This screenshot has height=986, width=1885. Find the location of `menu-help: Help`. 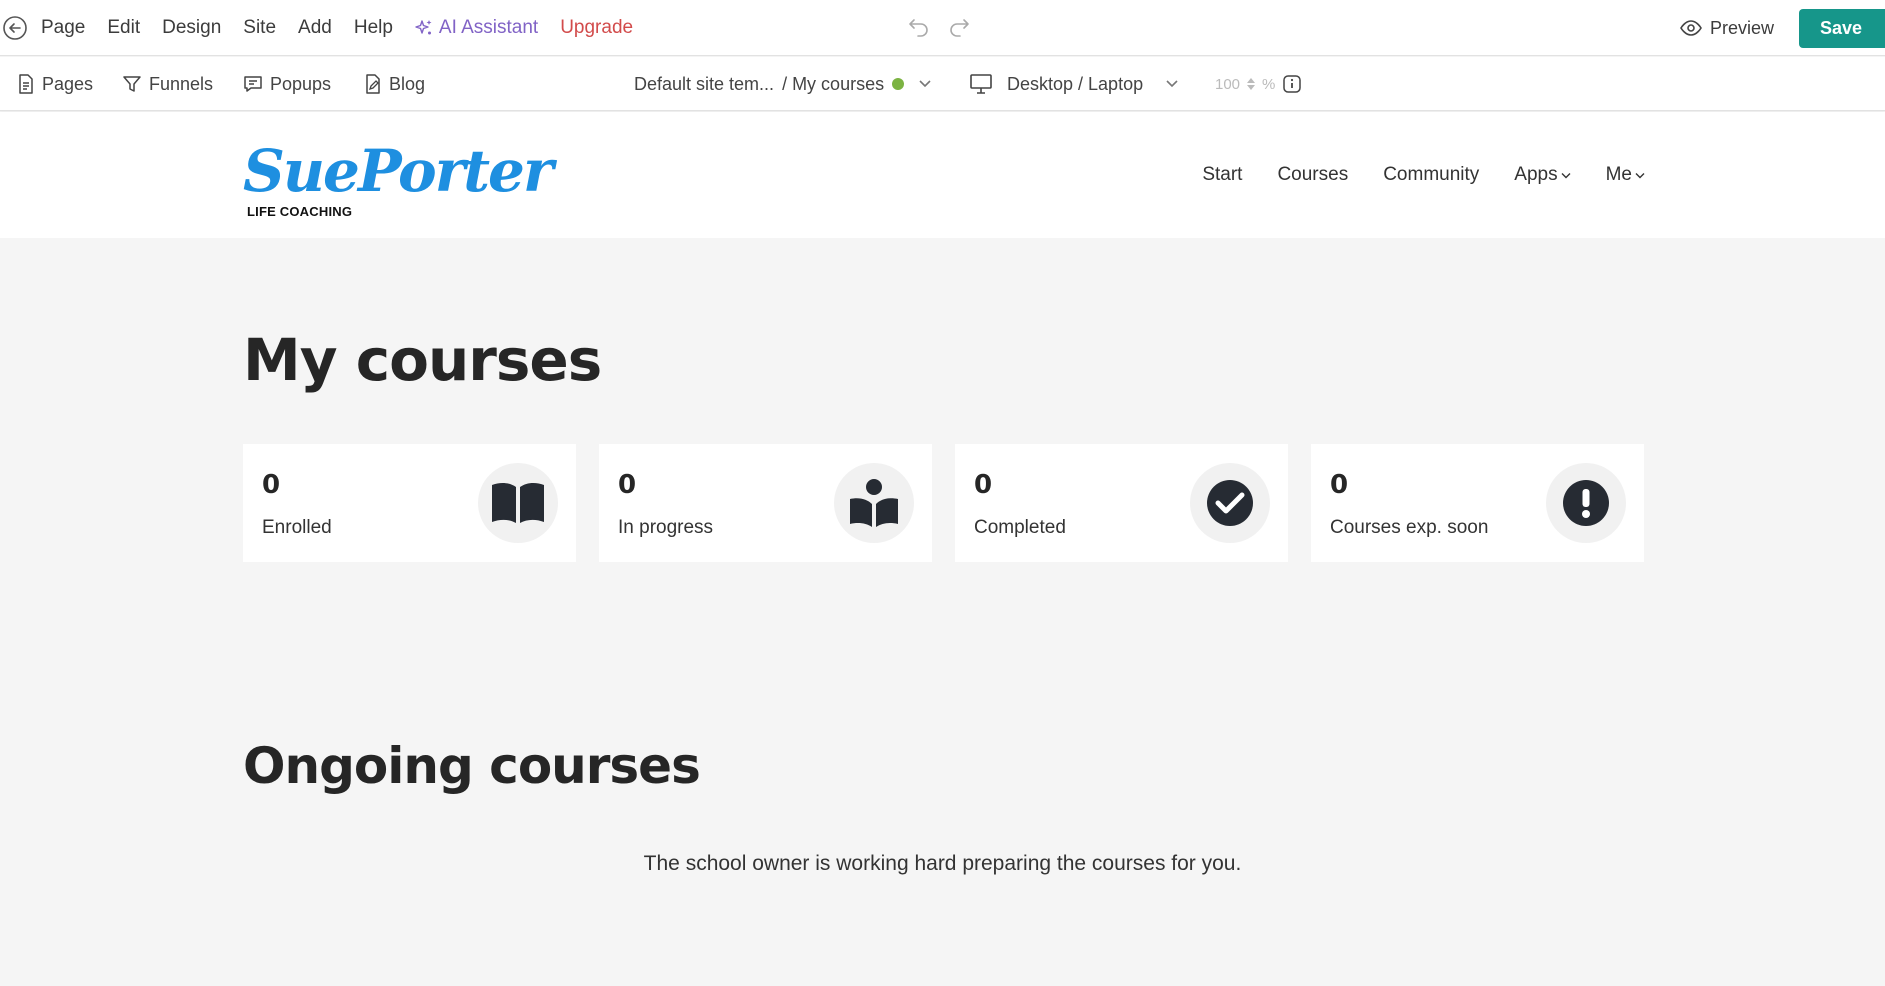

menu-help: Help is located at coordinates (373, 28).